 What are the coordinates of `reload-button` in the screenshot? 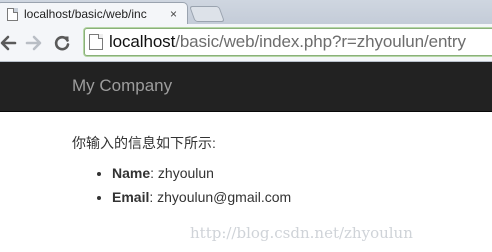 It's located at (62, 43).